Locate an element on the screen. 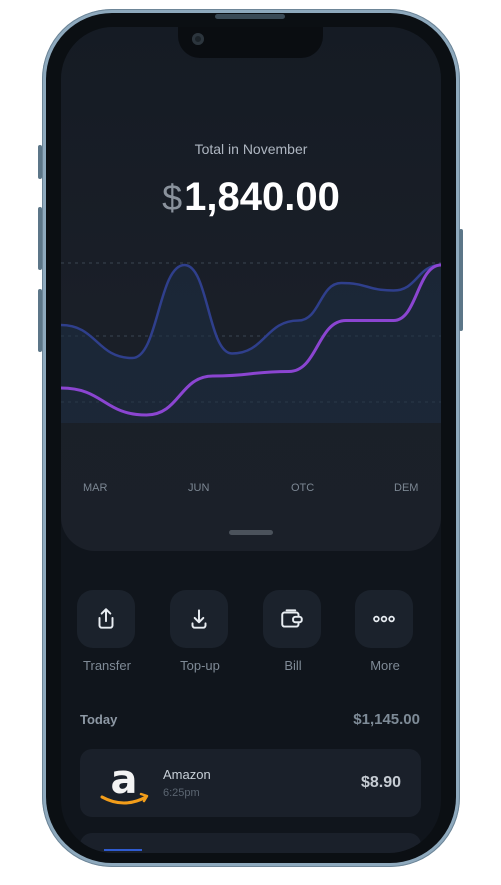  transaction-row-partial is located at coordinates (250, 843).